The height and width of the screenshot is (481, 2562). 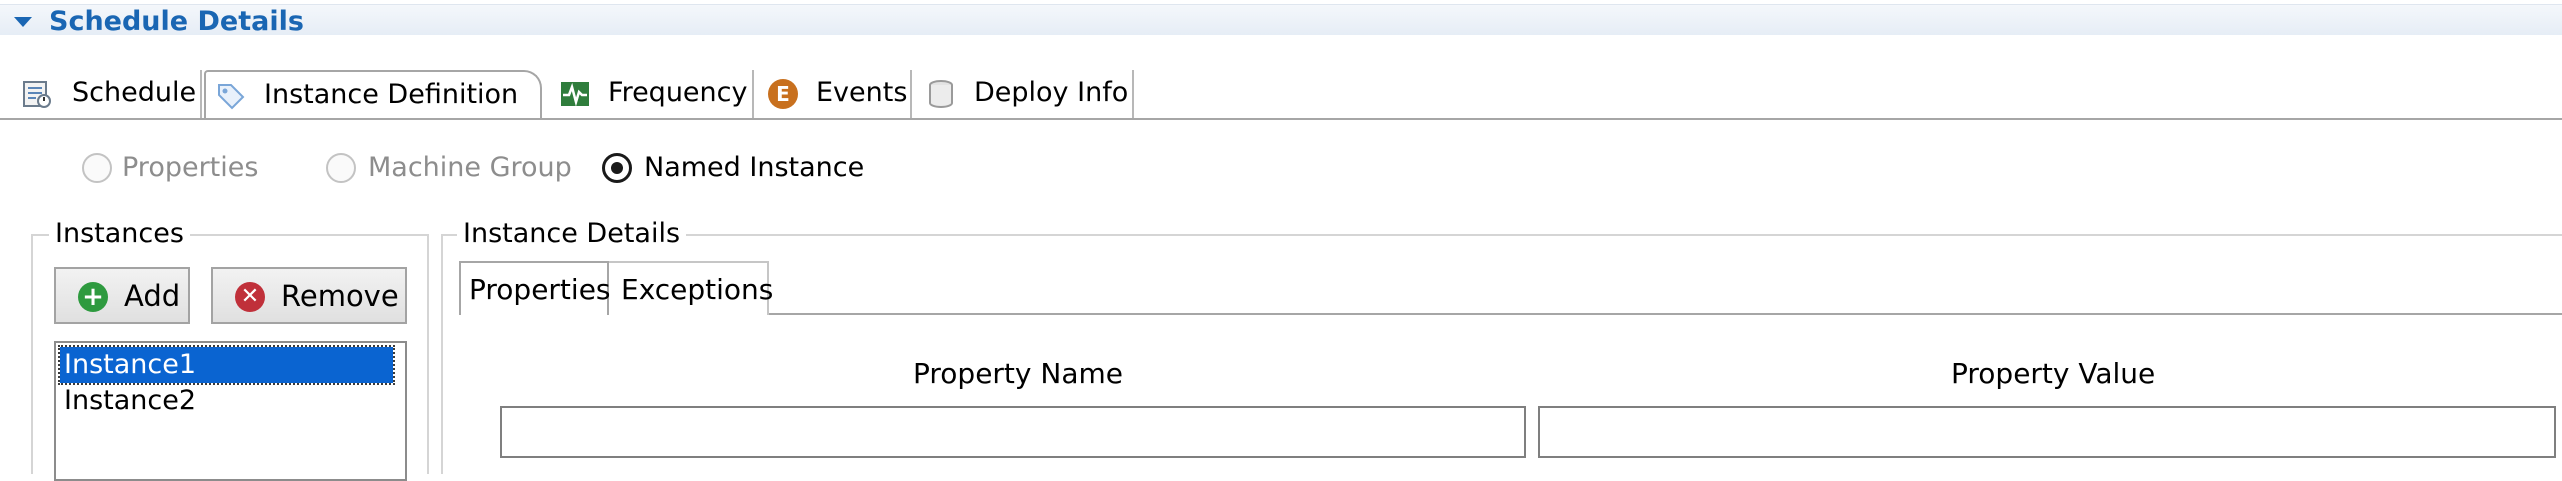 I want to click on database-icon, so click(x=941, y=94).